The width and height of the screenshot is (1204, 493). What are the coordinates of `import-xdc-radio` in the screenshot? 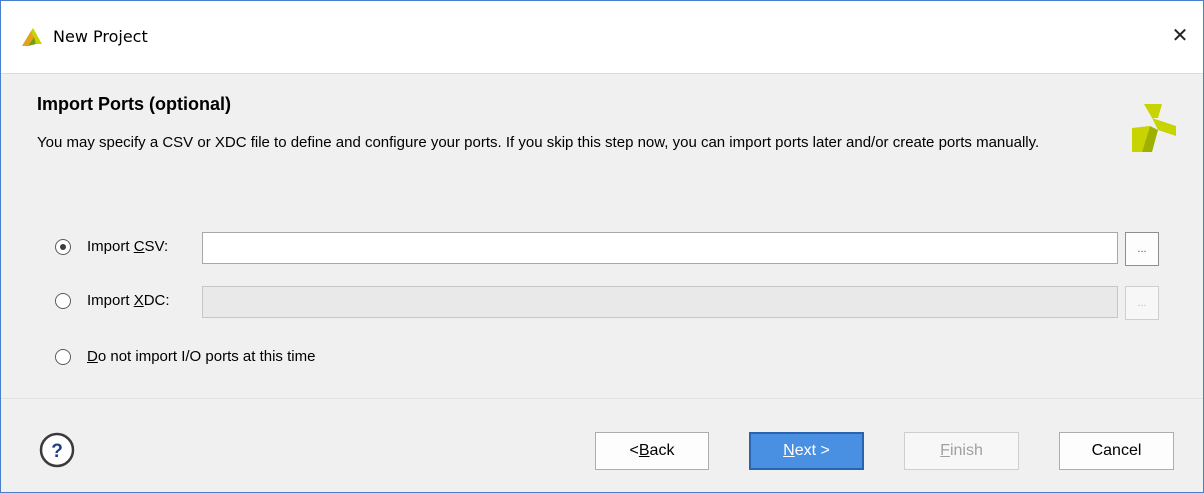 It's located at (63, 301).